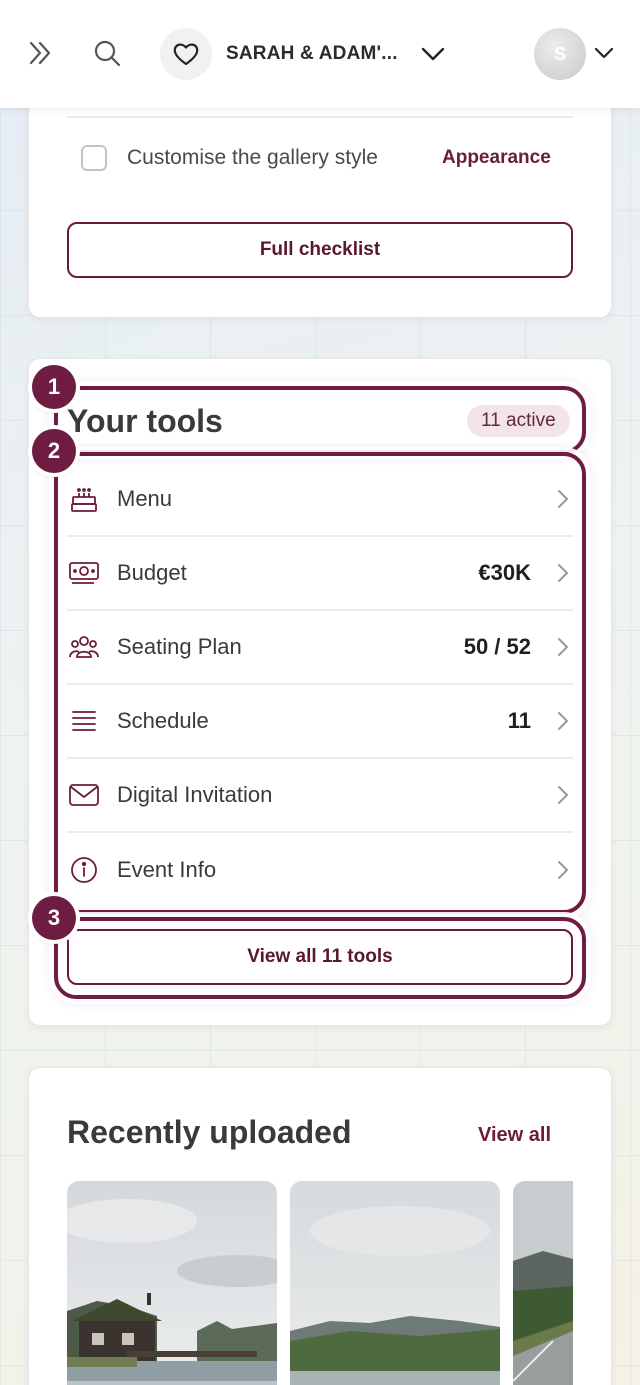  I want to click on tool-row-schedule: Schedule 11, so click(320, 722).